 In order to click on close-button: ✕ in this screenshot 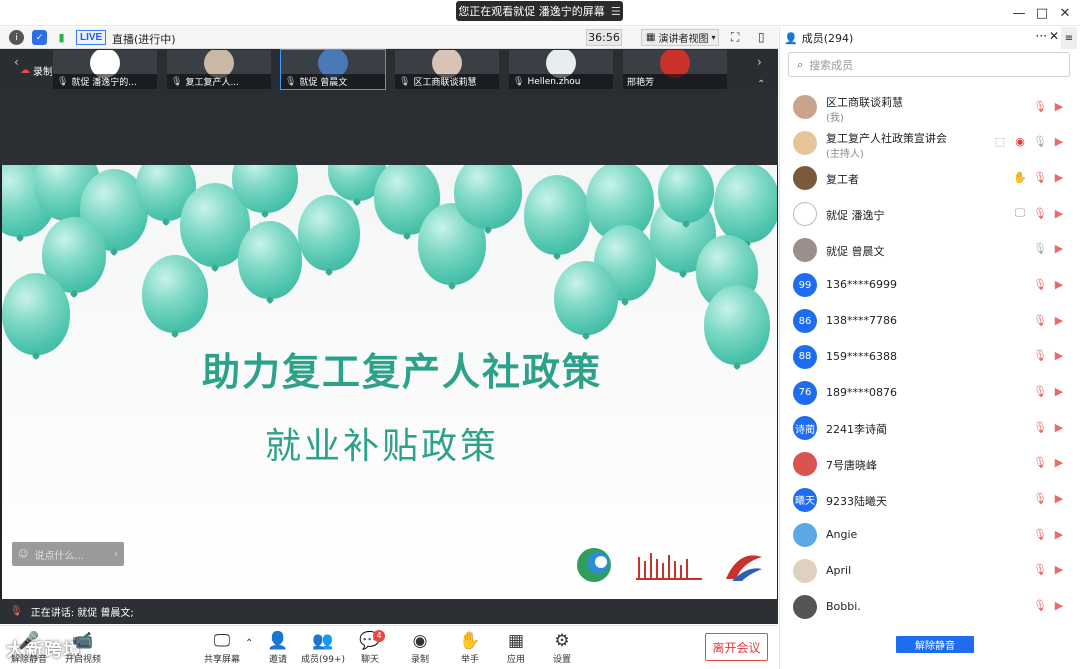, I will do `click(1065, 13)`.